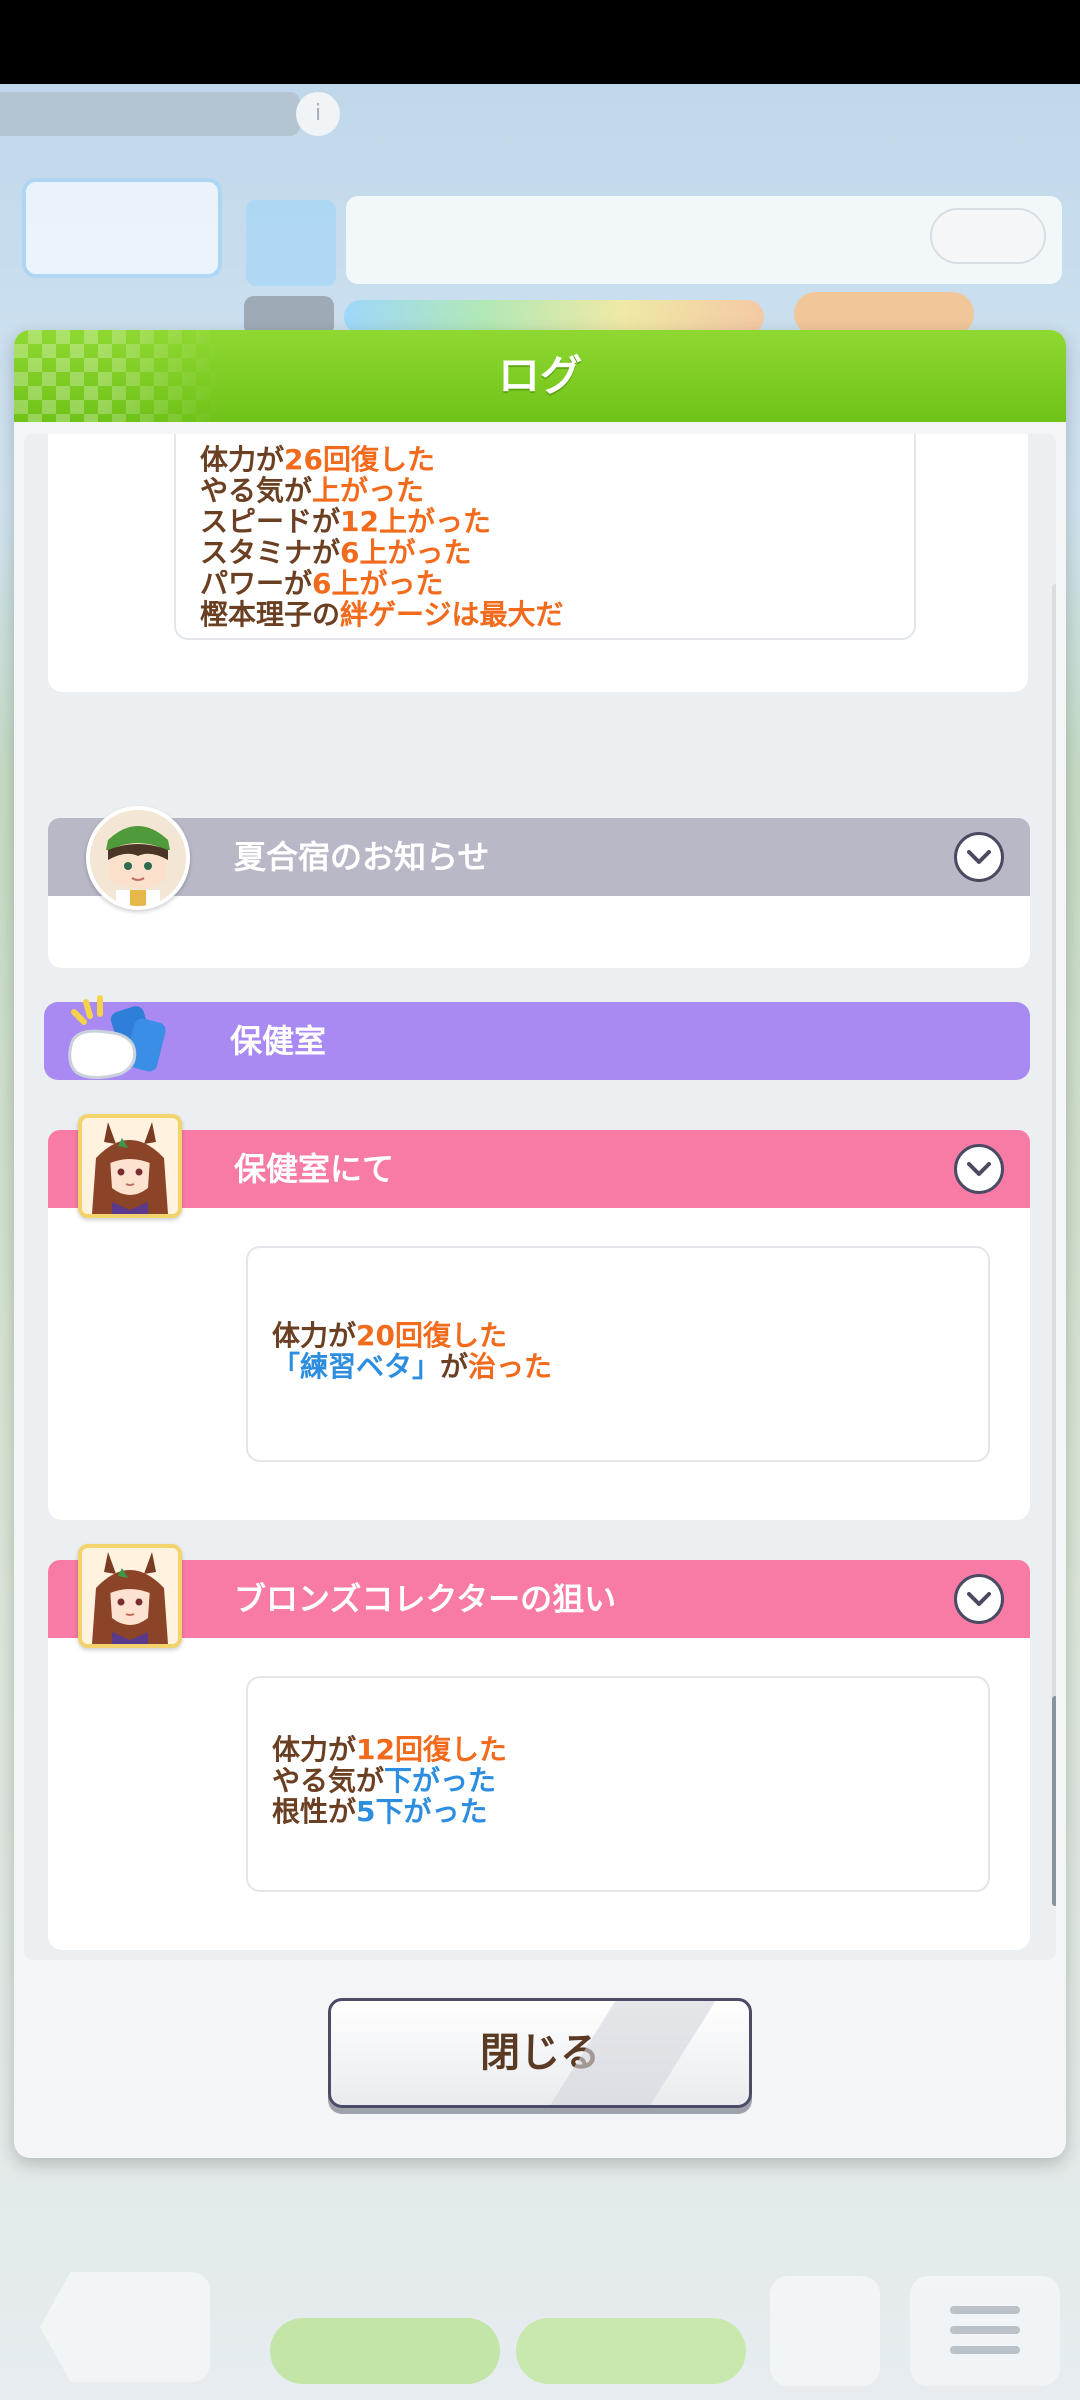 The image size is (1080, 2400). Describe the element at coordinates (510, 1366) in the screenshot. I see `result-fragment: 治った` at that location.